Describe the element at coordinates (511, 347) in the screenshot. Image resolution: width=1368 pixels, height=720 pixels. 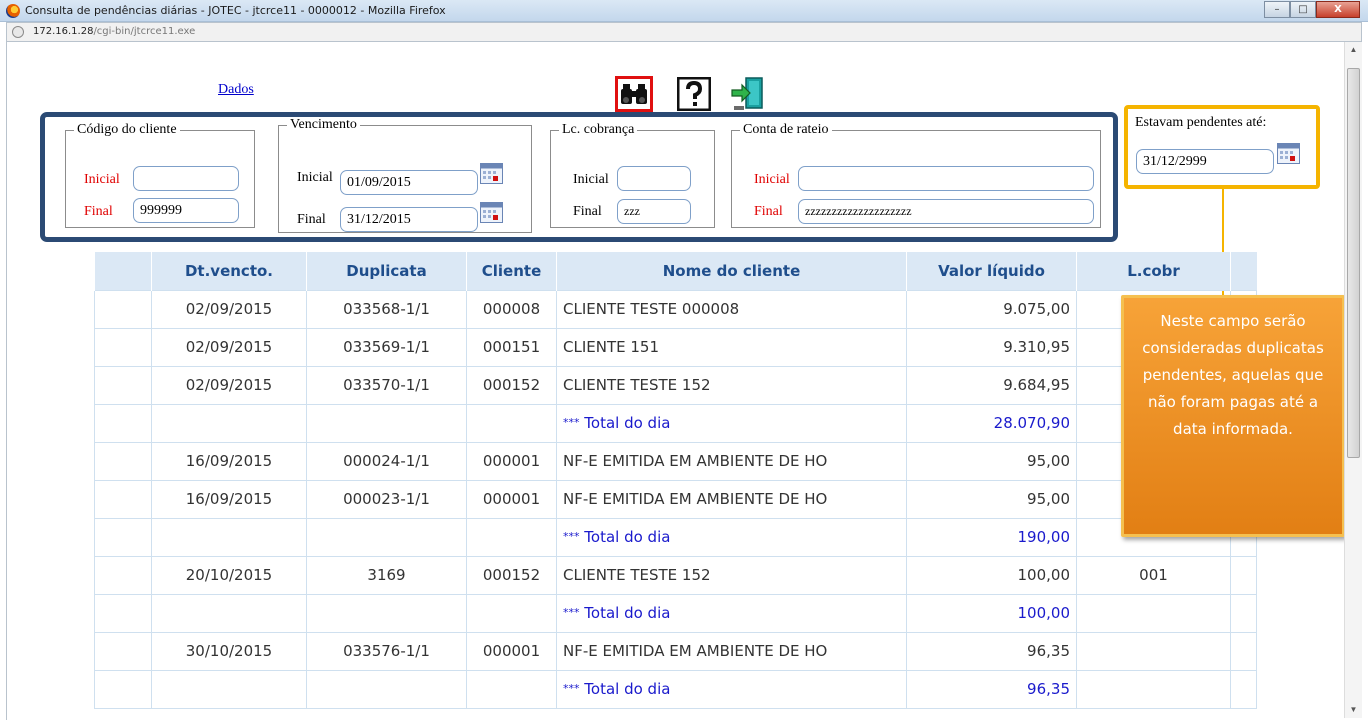
I see `cell-cliente: 000151` at that location.